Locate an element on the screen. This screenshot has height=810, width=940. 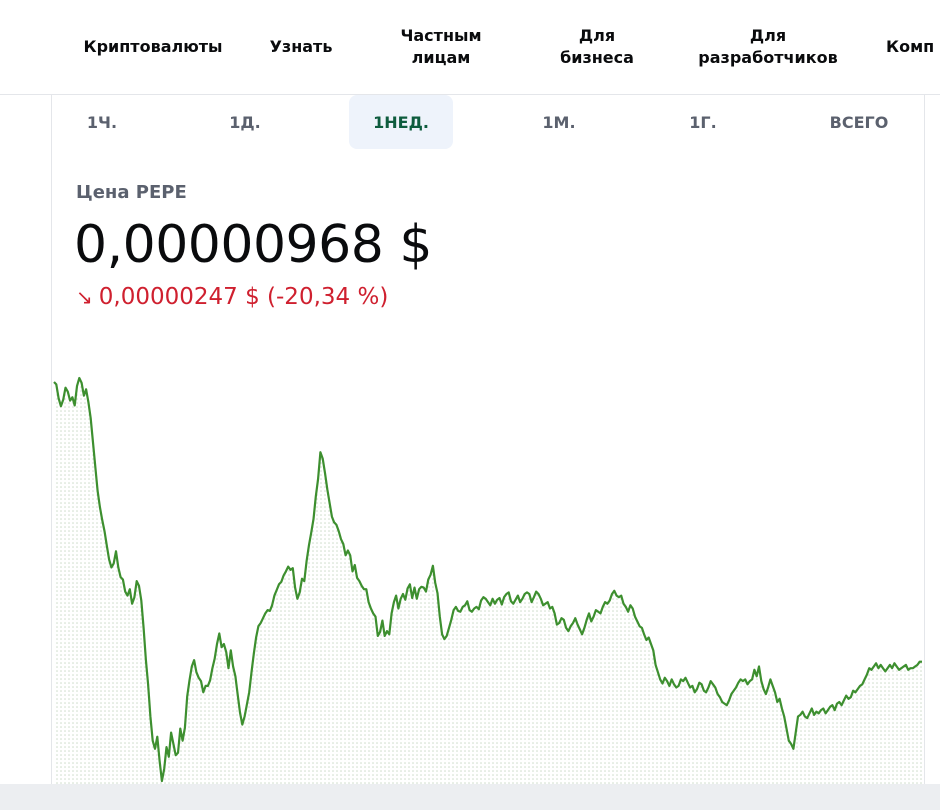
nav-cryptocurrencies: Криптовалюты is located at coordinates (153, 47).